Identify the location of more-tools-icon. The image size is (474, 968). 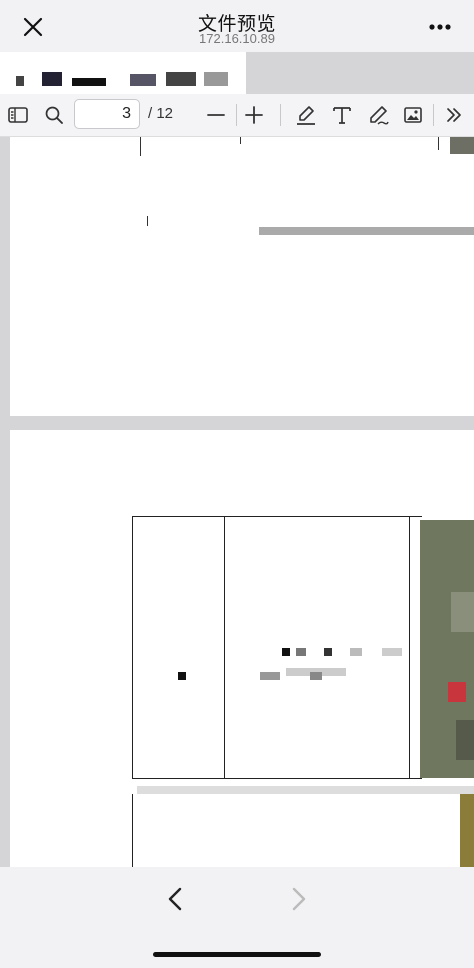
(454, 115).